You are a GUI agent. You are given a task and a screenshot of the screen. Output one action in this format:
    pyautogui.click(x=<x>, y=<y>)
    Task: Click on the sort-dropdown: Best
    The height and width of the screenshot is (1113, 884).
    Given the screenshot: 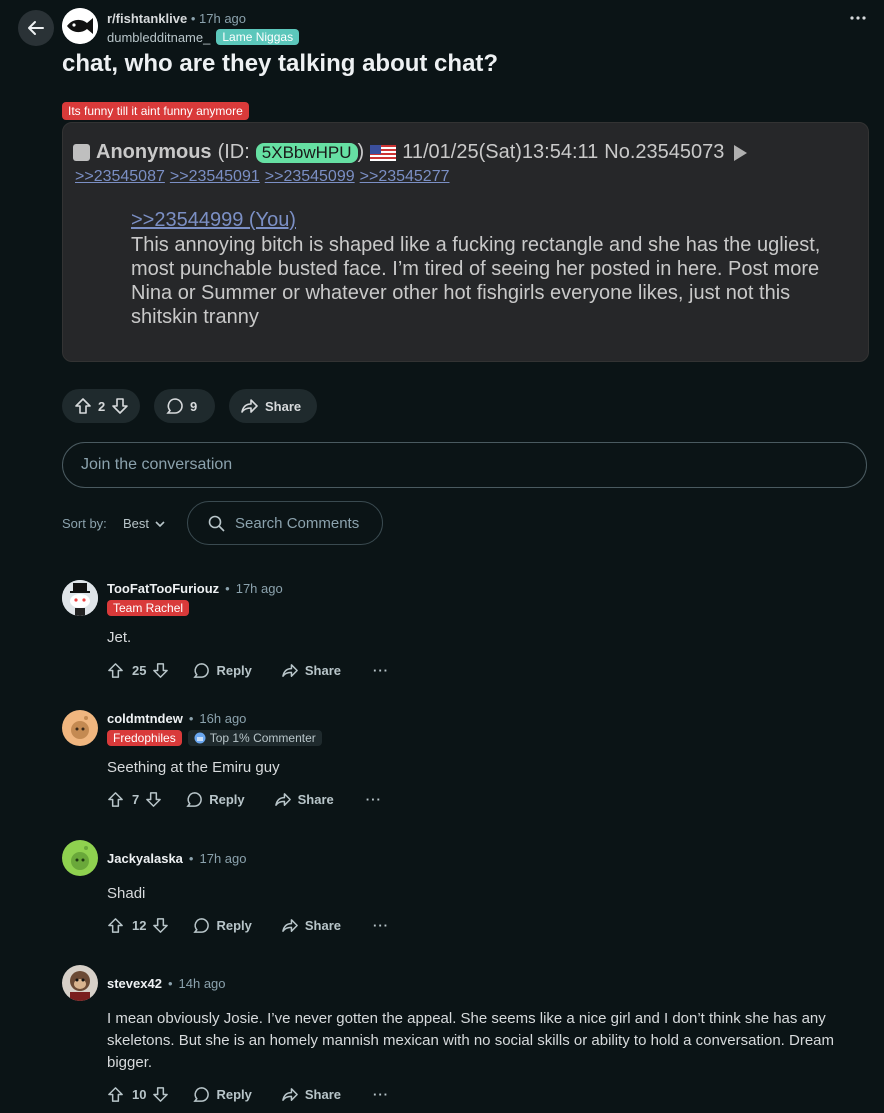 What is the action you would take?
    pyautogui.click(x=144, y=523)
    